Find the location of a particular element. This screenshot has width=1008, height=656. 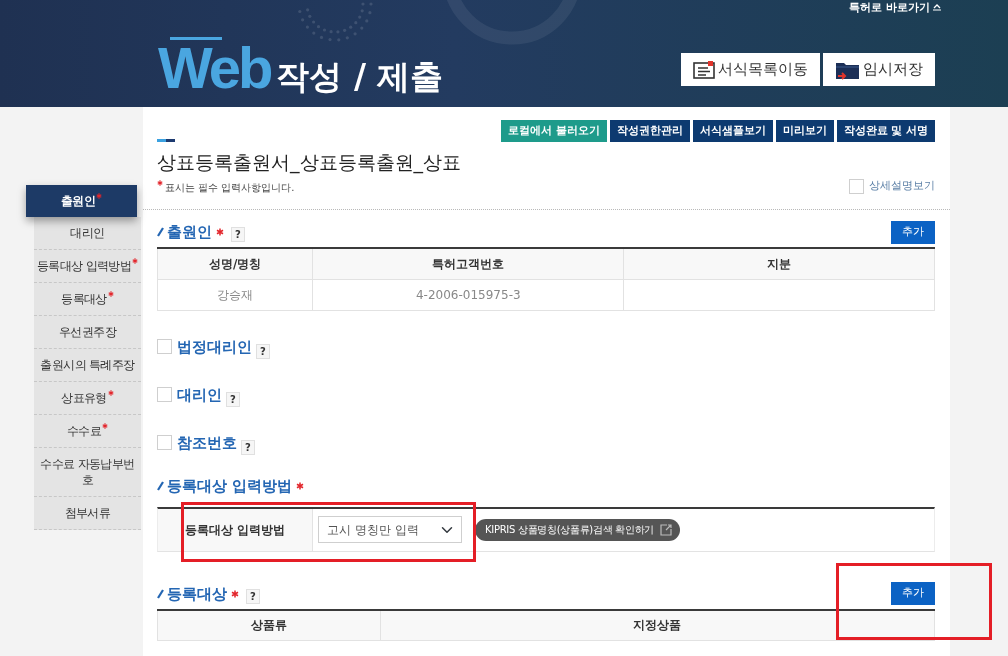

sidebar-item: 출원시의 특례주장 is located at coordinates (87, 365).